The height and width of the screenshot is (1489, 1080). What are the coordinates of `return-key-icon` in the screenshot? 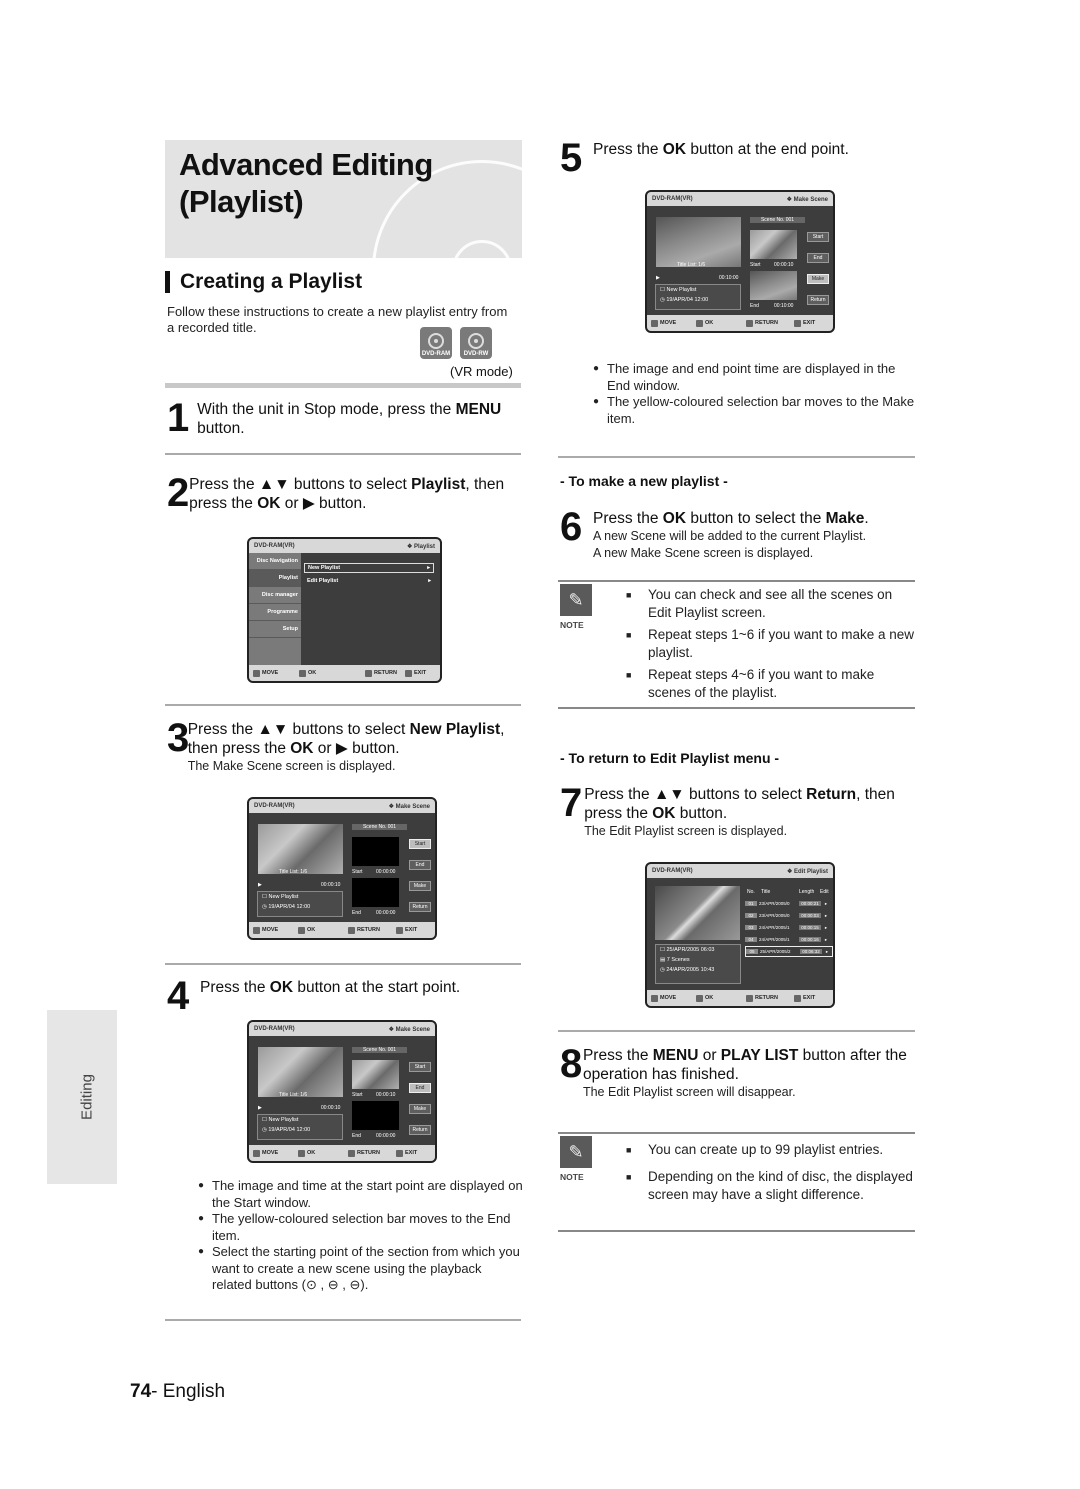 It's located at (368, 673).